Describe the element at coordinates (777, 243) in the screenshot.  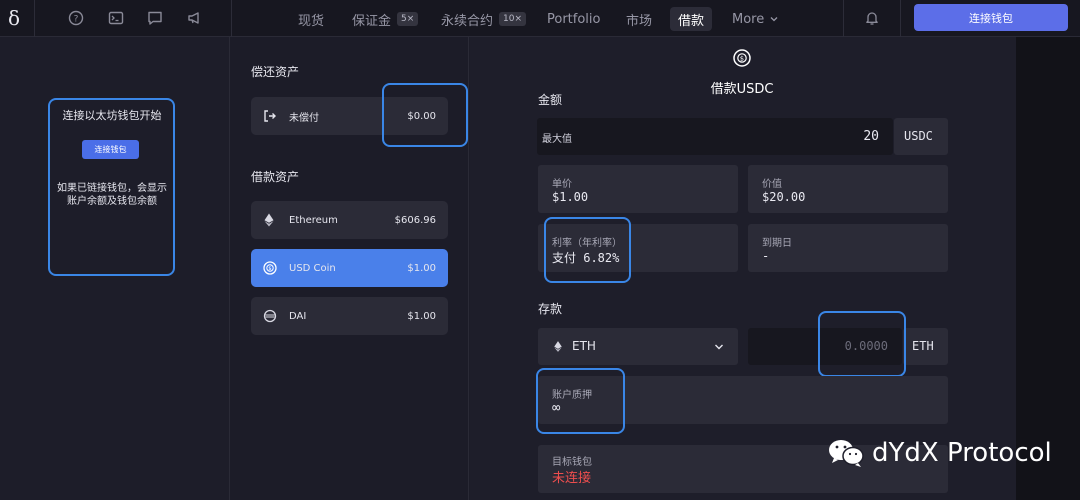
I see `expiry-label: 到期日` at that location.